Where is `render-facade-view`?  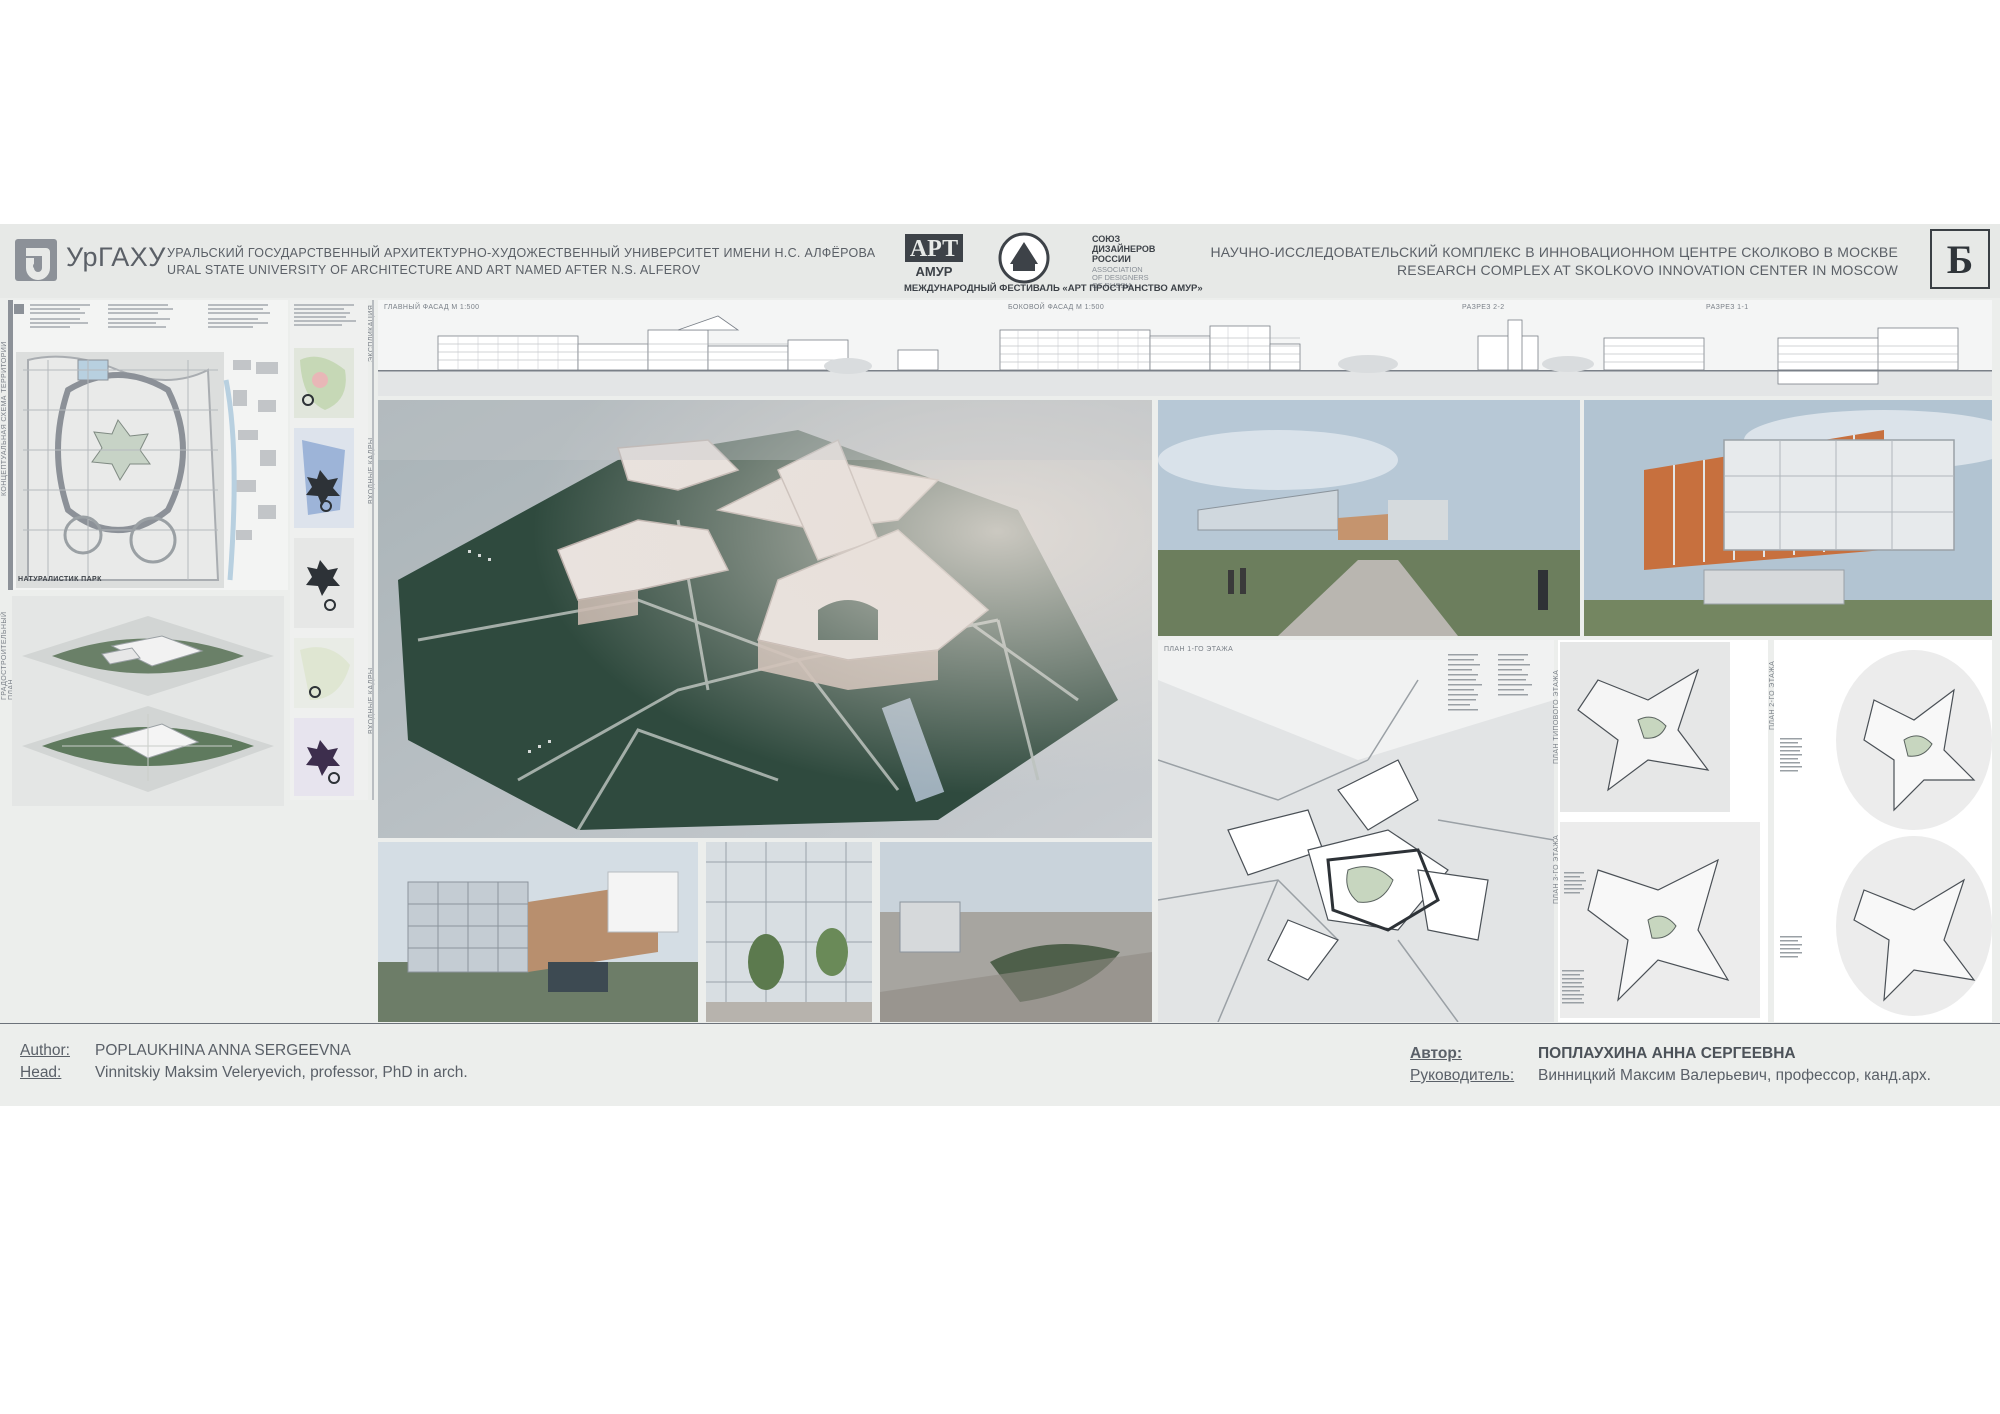
render-facade-view is located at coordinates (538, 932).